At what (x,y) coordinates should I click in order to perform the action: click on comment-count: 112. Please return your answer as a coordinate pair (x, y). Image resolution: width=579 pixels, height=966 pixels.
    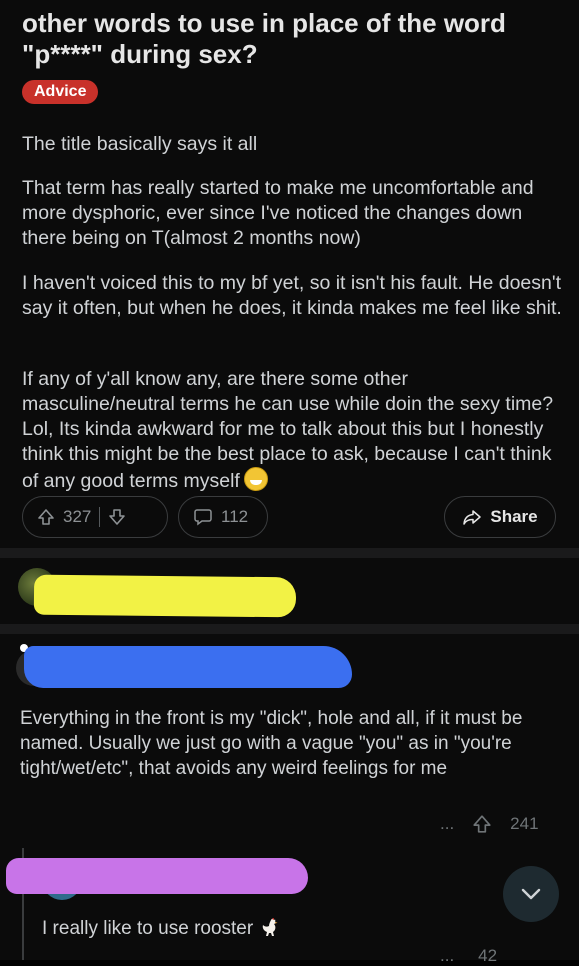
    Looking at the image, I should click on (235, 516).